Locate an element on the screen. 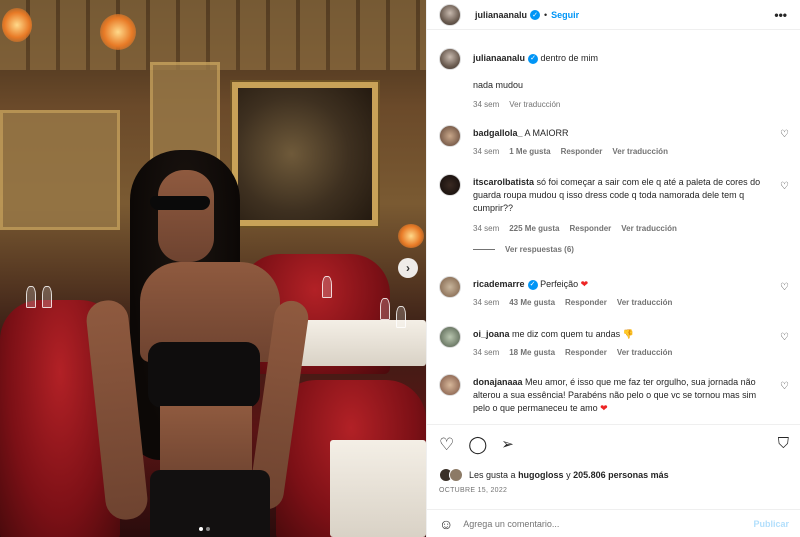 The image size is (800, 537). share-icon: ➢ is located at coordinates (507, 445).